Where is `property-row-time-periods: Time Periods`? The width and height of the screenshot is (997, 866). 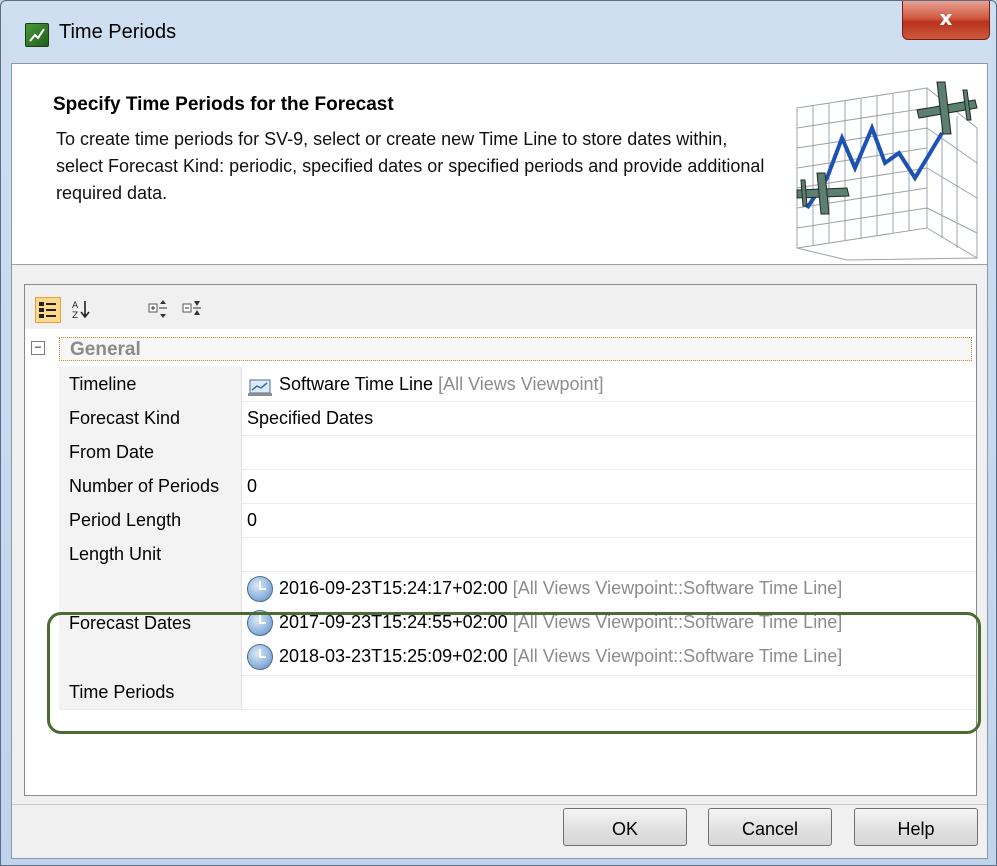
property-row-time-periods: Time Periods is located at coordinates (517, 692).